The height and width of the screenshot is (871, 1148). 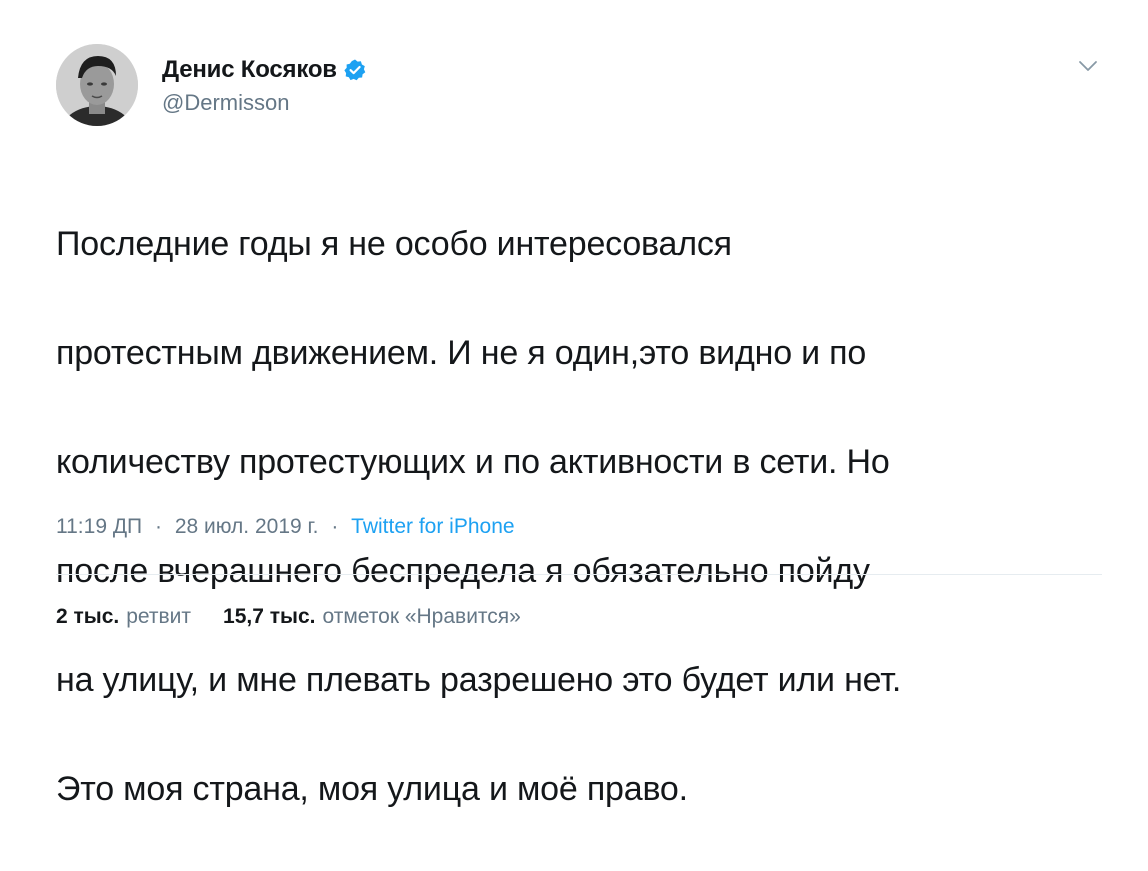 I want to click on retweets-label: ретвит, so click(x=159, y=616).